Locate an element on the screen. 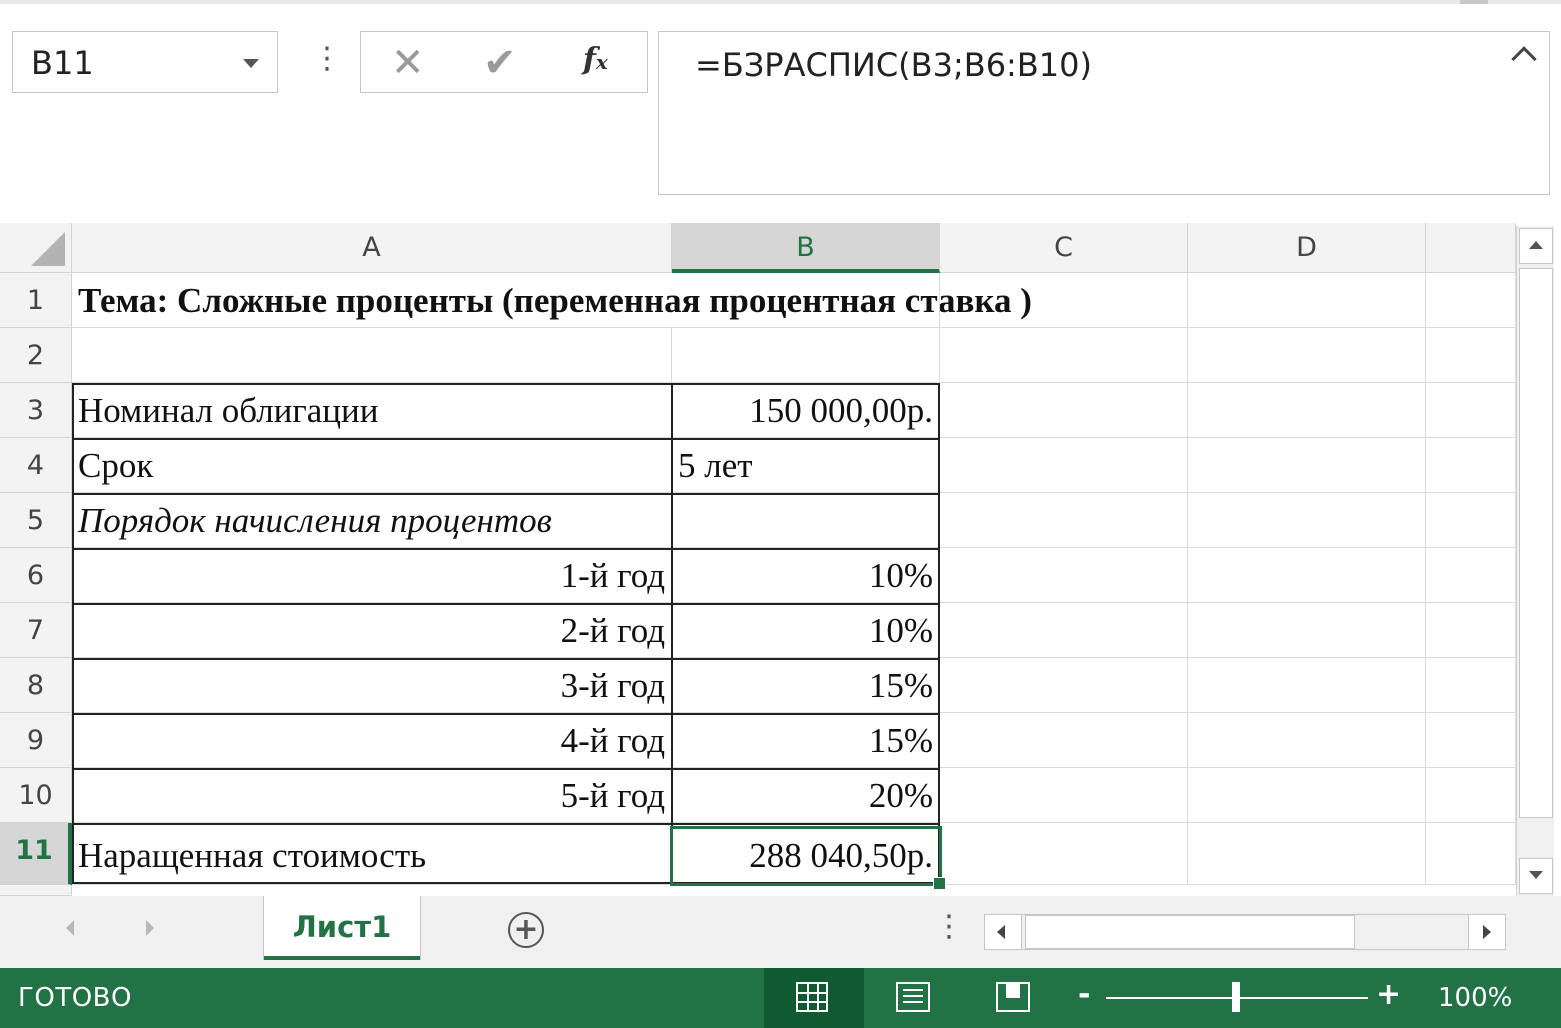  row-header-10: 10 is located at coordinates (36, 795).